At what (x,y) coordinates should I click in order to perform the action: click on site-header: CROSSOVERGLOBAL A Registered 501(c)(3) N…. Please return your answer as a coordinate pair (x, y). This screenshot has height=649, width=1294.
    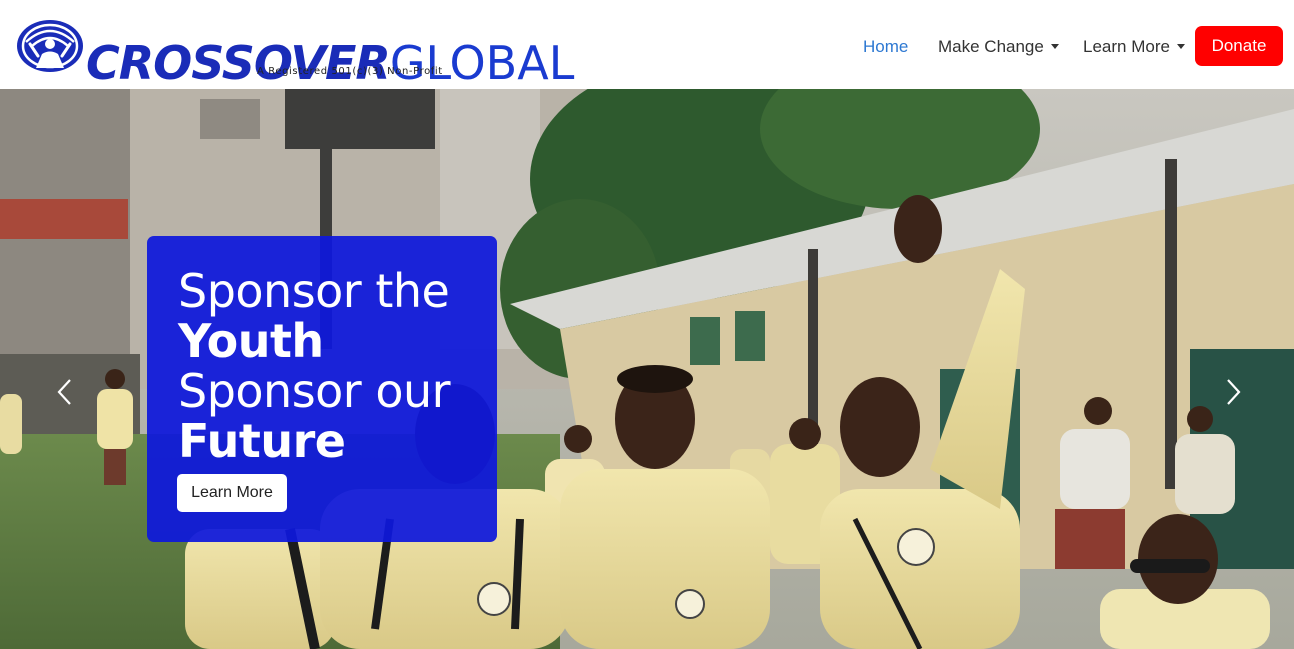
    Looking at the image, I should click on (647, 44).